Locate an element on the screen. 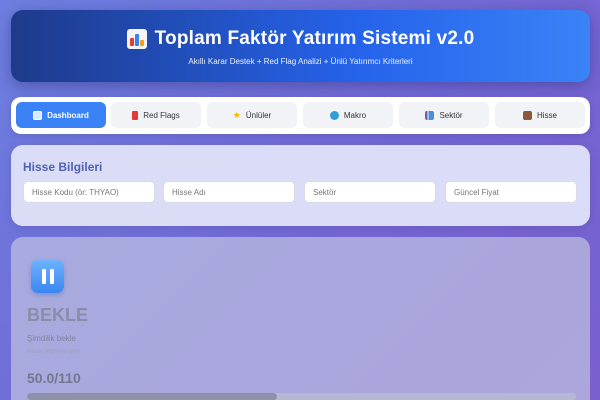 The width and height of the screenshot is (600, 400). tab-label: Makro is located at coordinates (355, 115).